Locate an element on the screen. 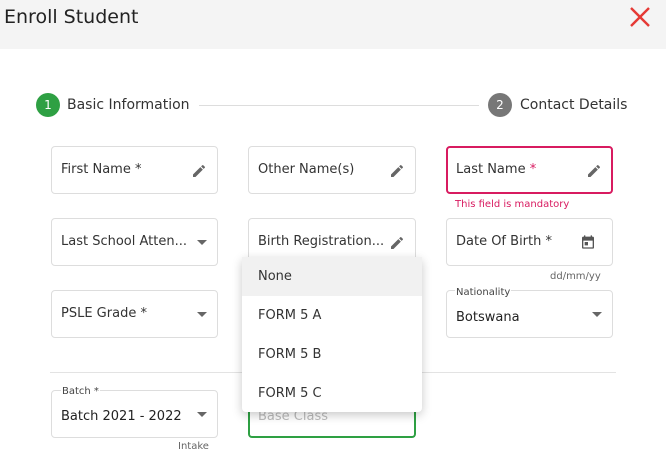 The width and height of the screenshot is (666, 455). close-icon is located at coordinates (640, 17).